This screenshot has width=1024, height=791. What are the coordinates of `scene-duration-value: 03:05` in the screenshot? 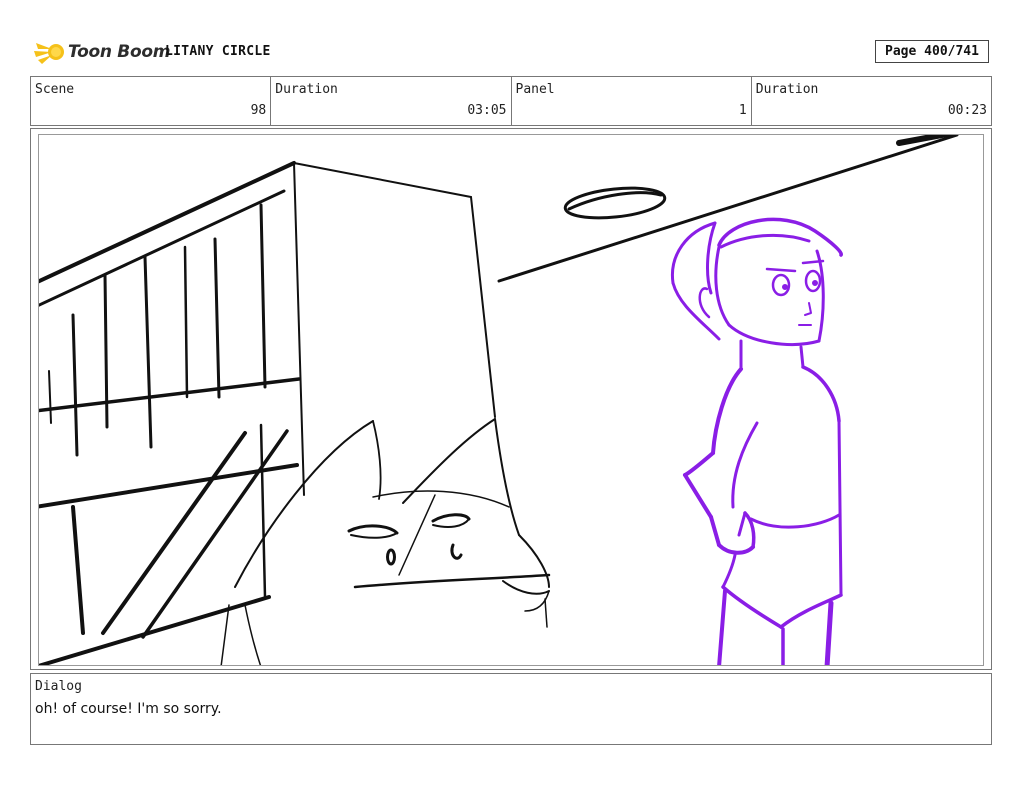 It's located at (487, 110).